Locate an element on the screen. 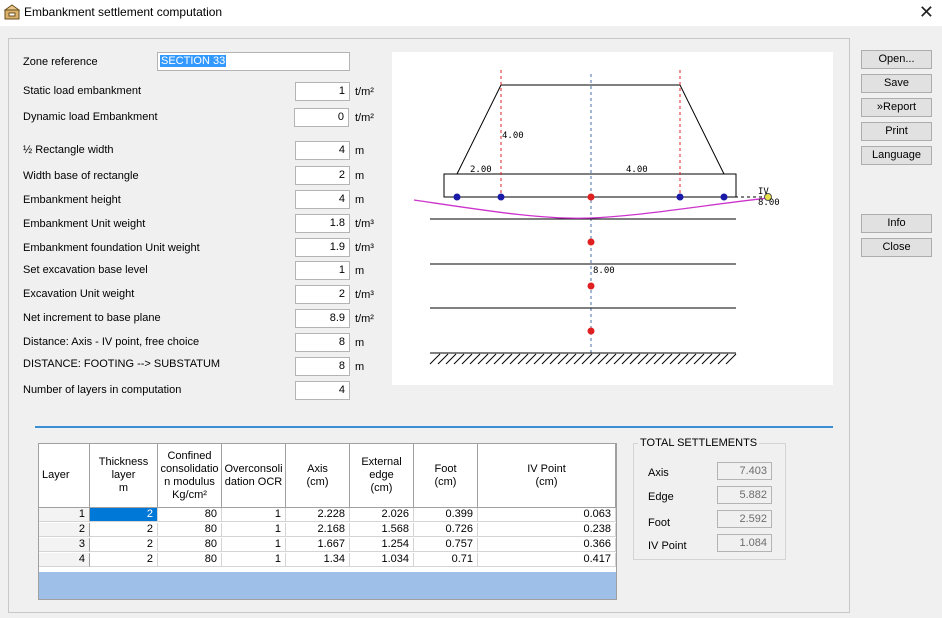 This screenshot has height=618, width=942. info-button: Info is located at coordinates (896, 223).